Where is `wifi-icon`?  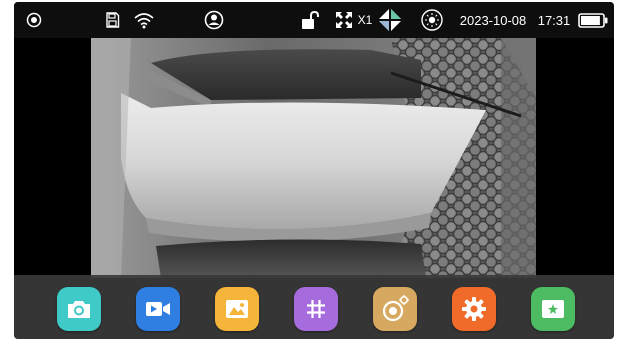 wifi-icon is located at coordinates (144, 20).